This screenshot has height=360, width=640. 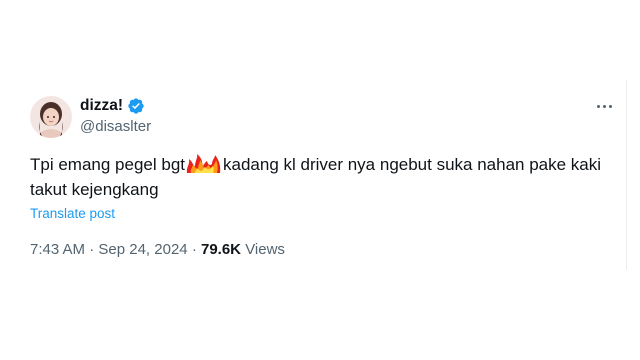 I want to click on tweet-text-part-1: Tpi emang pegel bgt, so click(x=107, y=164).